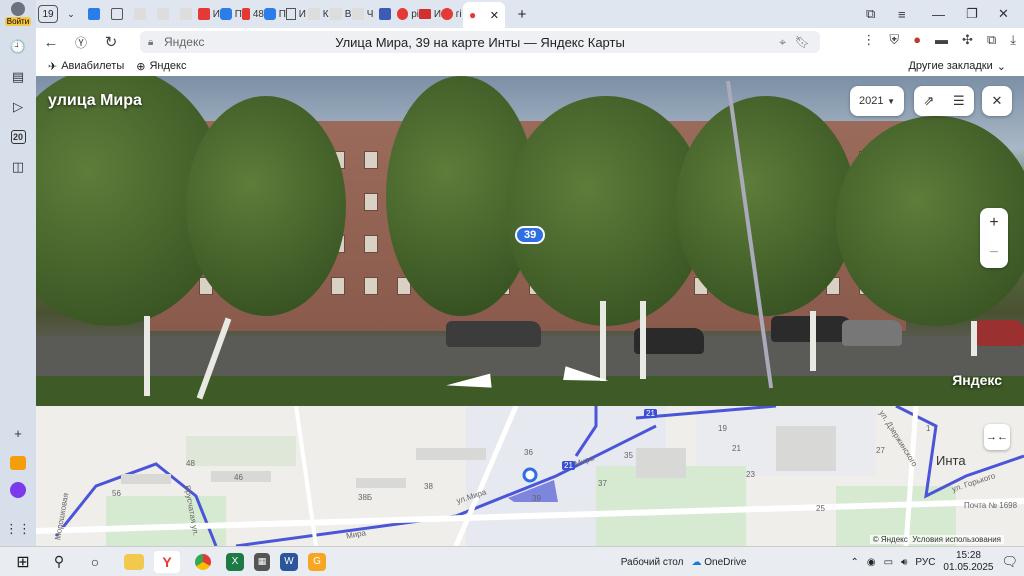 This screenshot has width=1024, height=576. Describe the element at coordinates (1003, 14) in the screenshot. I see `close-window-button: ✕` at that location.